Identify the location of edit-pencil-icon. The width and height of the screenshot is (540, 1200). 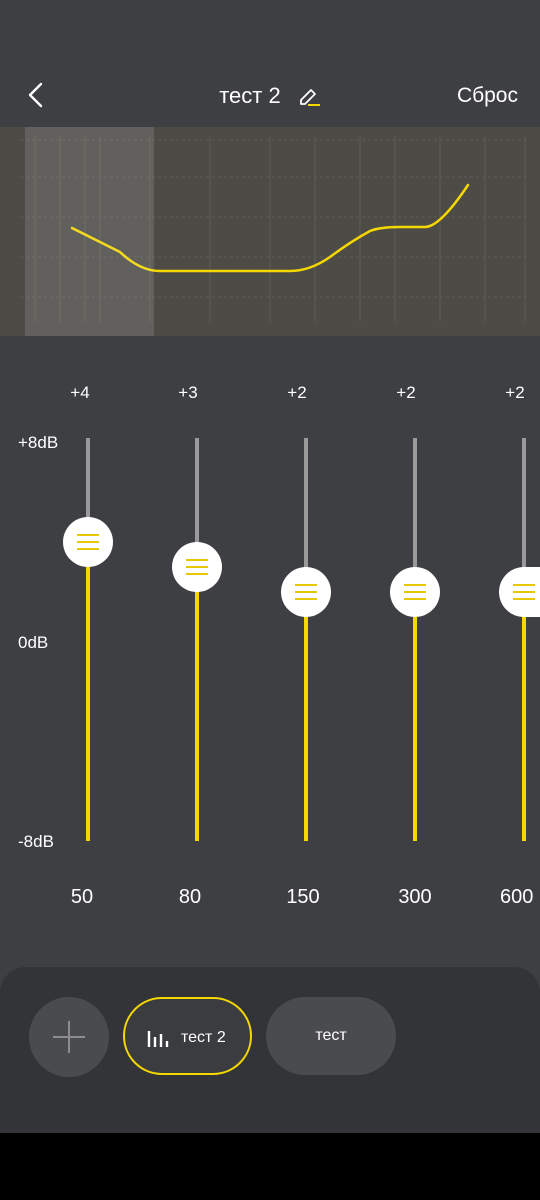
(309, 96).